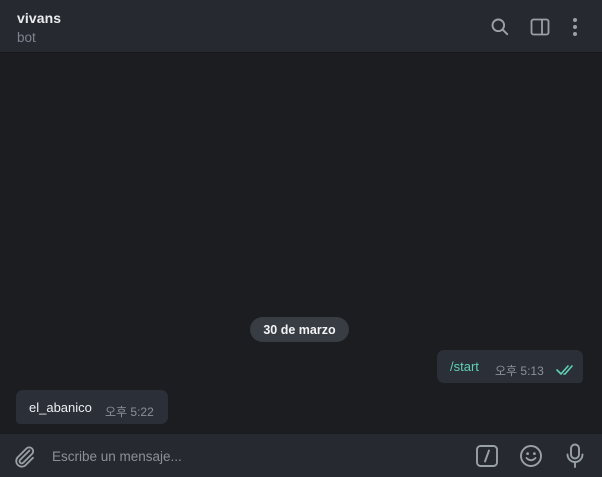 The height and width of the screenshot is (477, 602). I want to click on sidebar-toggle-icon, so click(540, 27).